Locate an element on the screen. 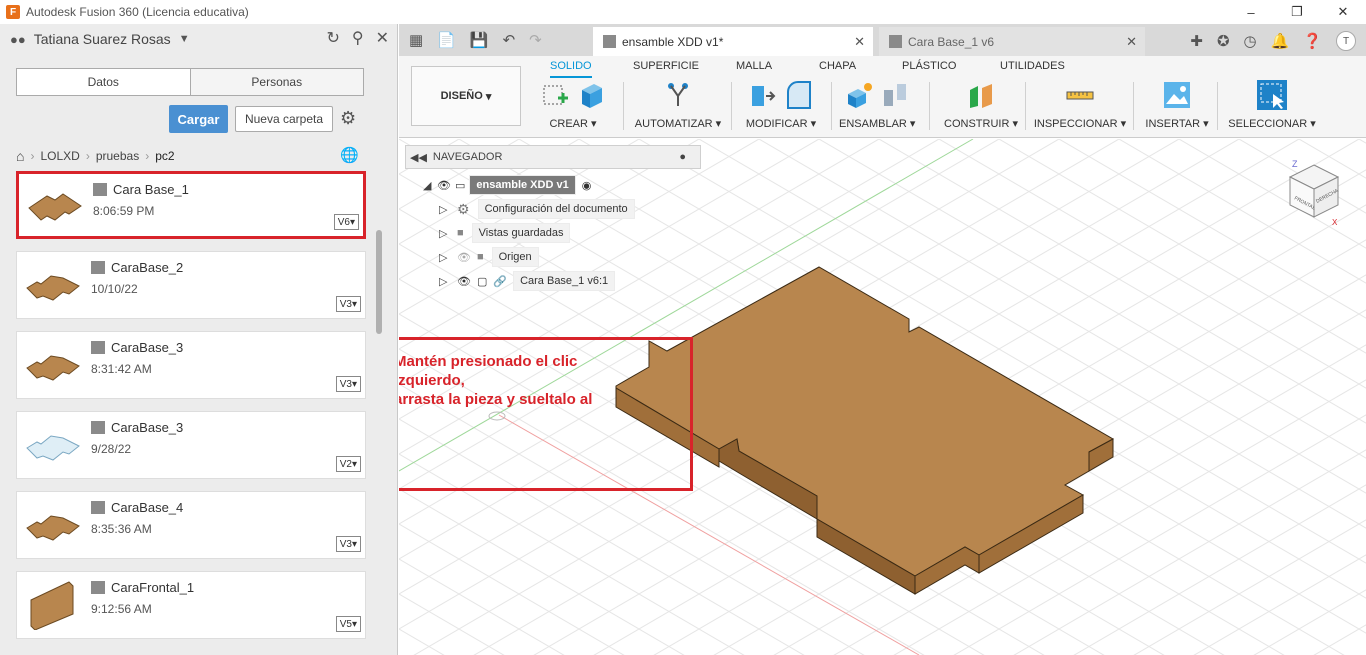 The image size is (1366, 655). tab-cara-base: Cara Base_1 v6 ✕ is located at coordinates (1012, 41).